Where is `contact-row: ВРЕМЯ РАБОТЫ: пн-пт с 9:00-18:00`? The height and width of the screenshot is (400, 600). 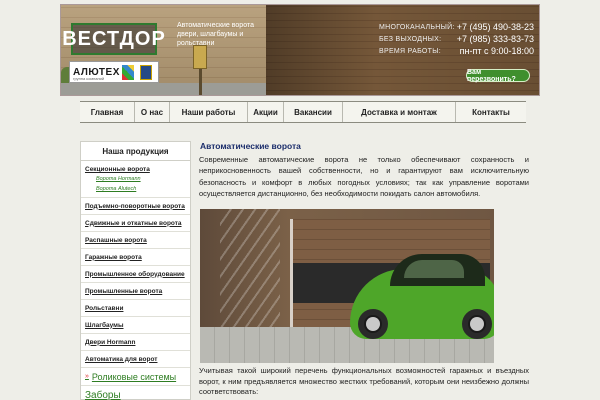 contact-row: ВРЕМЯ РАБОТЫ: пн-пт с 9:00-18:00 is located at coordinates (456, 51).